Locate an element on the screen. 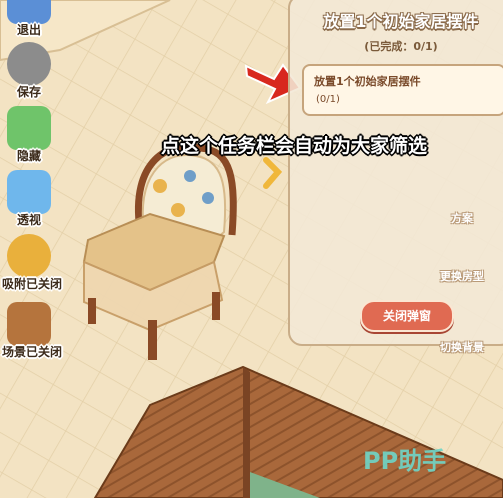 The image size is (503, 498). save-button: 保存 is located at coordinates (29, 71).